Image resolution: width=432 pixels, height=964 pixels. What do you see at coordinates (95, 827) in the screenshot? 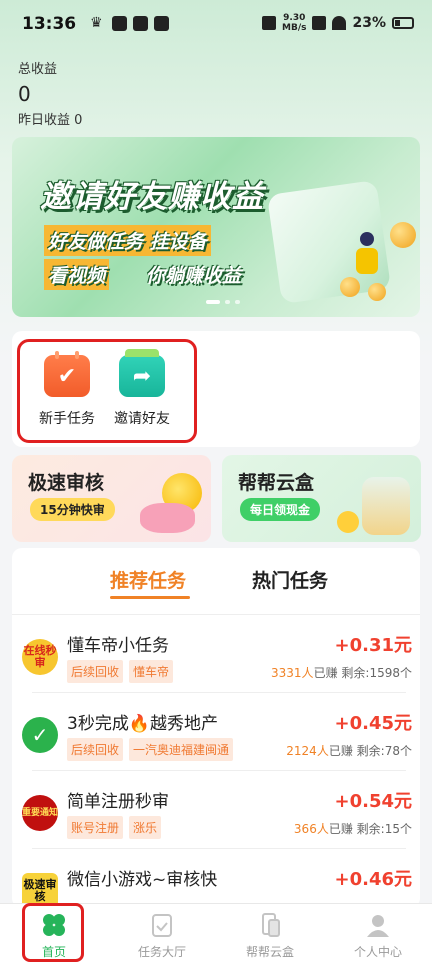
I see `task-tag: 账号注册` at bounding box center [95, 827].